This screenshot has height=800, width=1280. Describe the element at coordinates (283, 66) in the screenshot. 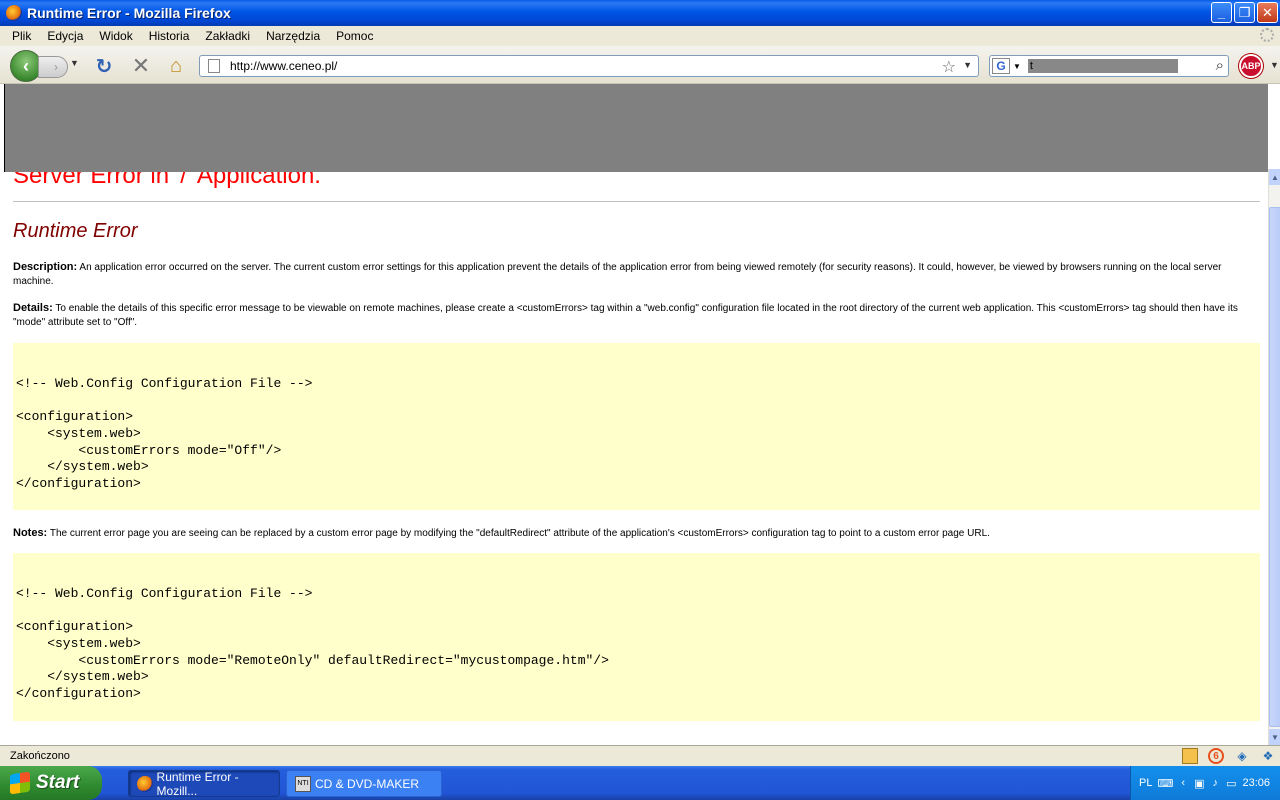

I see `url-text: http://www.ceneo.pl/` at that location.